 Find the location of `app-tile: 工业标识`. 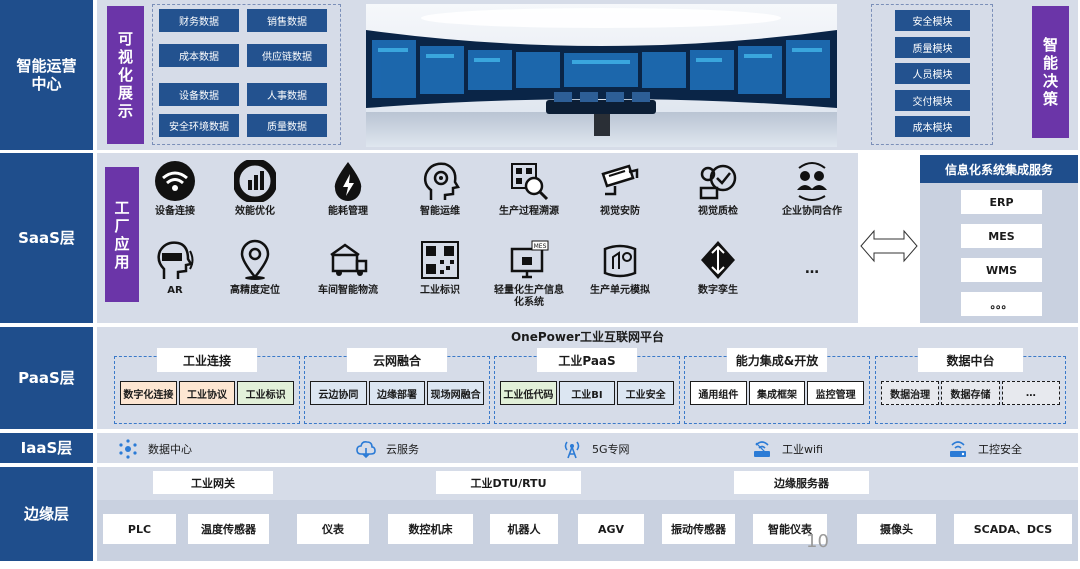

app-tile: 工业标识 is located at coordinates (440, 279).